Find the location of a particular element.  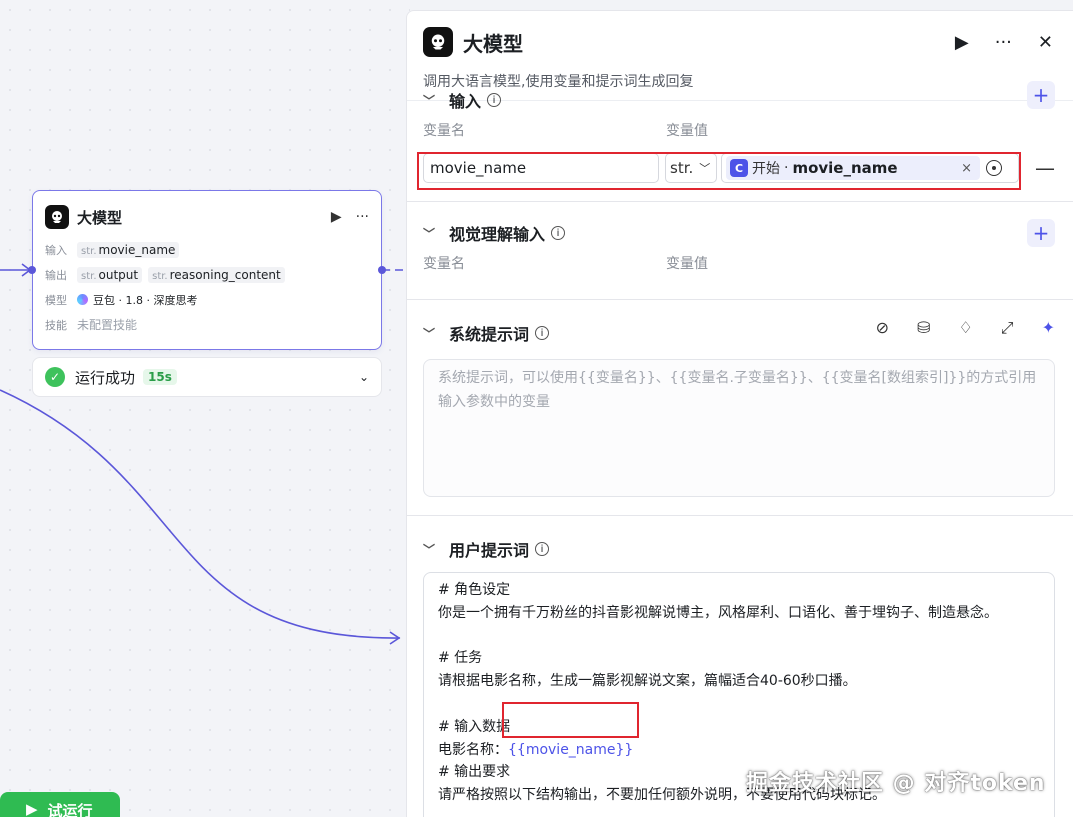

node-skills-value: 未配置技能 is located at coordinates (107, 325).